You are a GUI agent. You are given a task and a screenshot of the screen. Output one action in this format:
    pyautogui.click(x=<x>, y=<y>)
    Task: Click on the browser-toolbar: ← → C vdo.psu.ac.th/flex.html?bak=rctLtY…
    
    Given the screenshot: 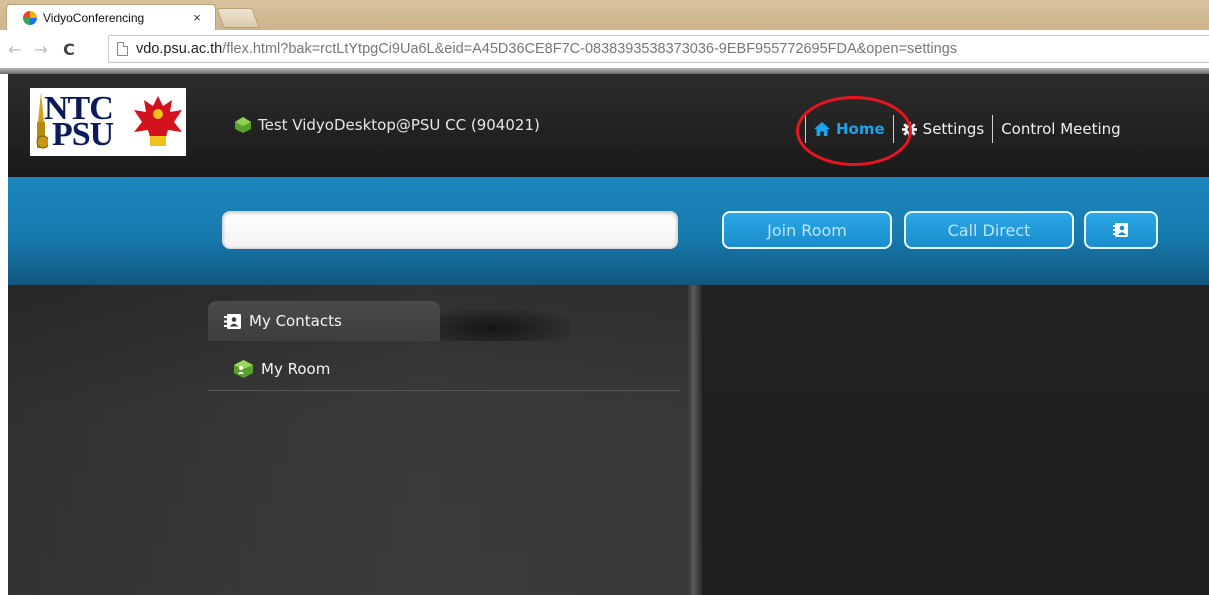 What is the action you would take?
    pyautogui.click(x=604, y=49)
    